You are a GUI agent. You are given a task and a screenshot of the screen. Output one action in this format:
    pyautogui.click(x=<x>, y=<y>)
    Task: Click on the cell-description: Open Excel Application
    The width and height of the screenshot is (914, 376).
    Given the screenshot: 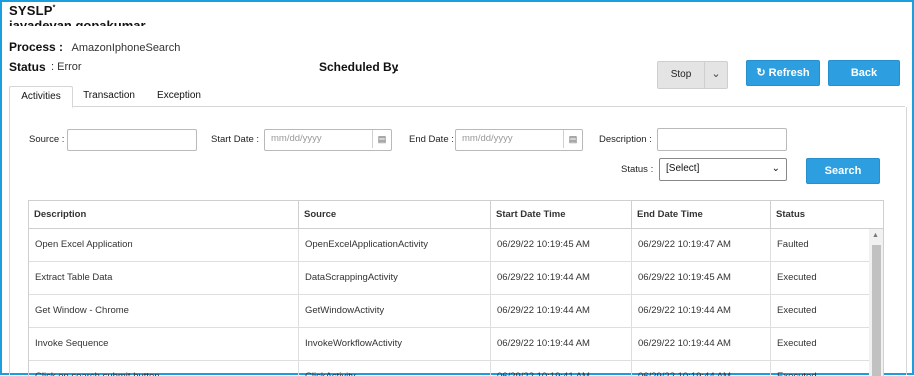 What is the action you would take?
    pyautogui.click(x=164, y=245)
    